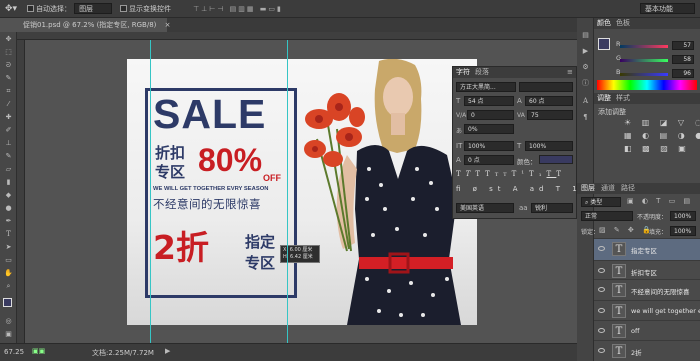 The height and width of the screenshot is (361, 700). Describe the element at coordinates (8, 65) in the screenshot. I see `lasso-tool-icon: ᘐ` at that location.